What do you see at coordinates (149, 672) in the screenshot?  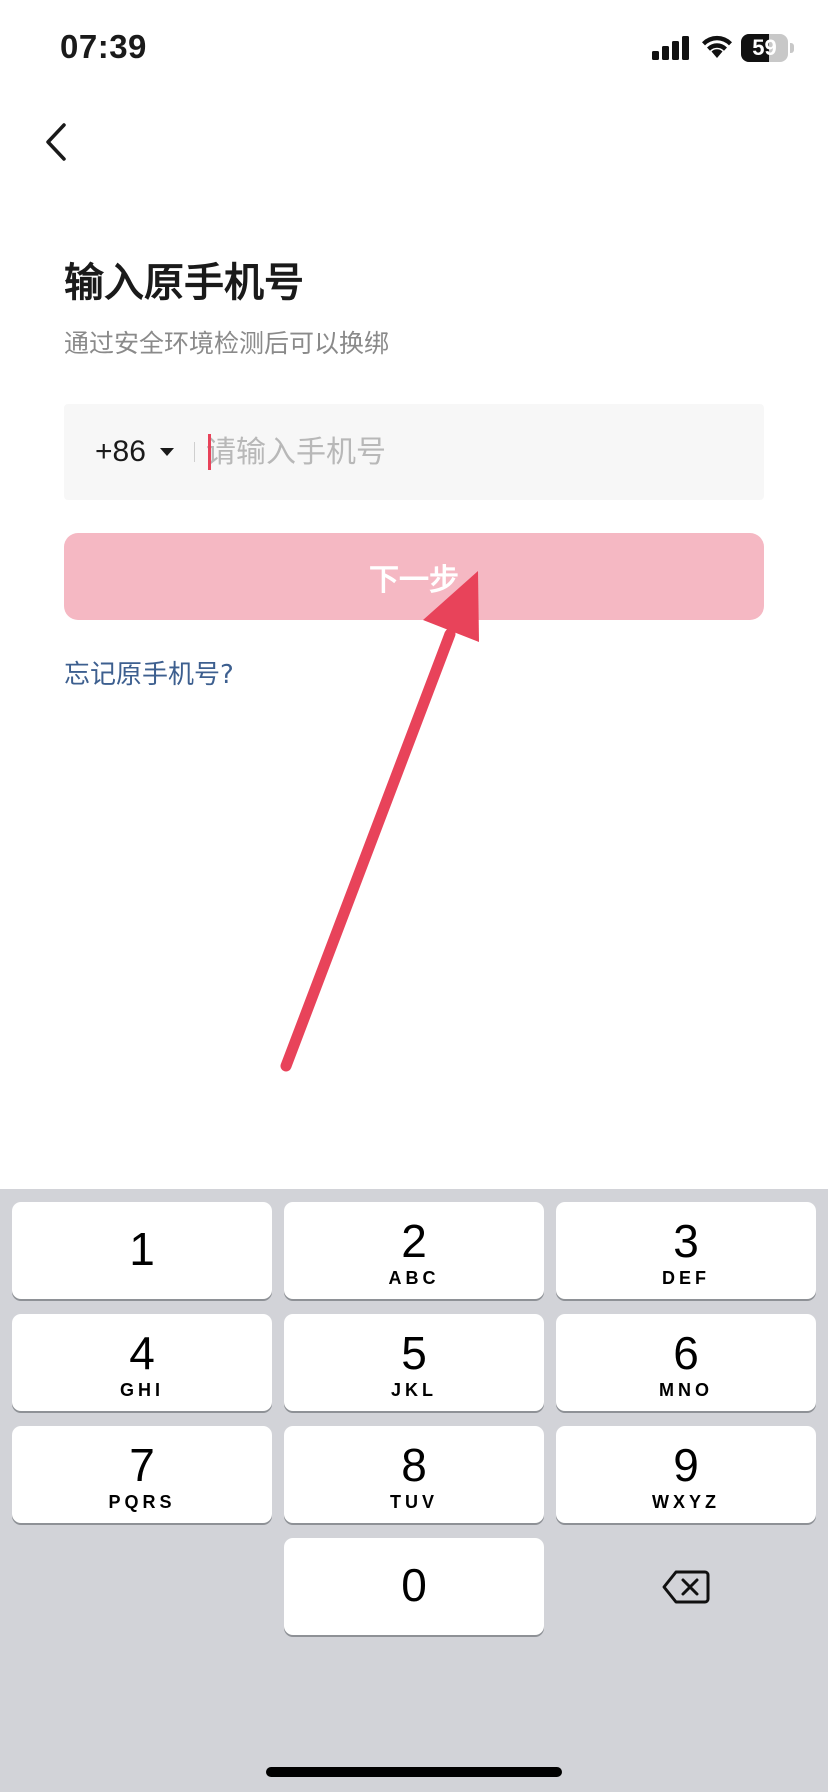 I see `forgot-phone-link: 忘记原手机号?` at bounding box center [149, 672].